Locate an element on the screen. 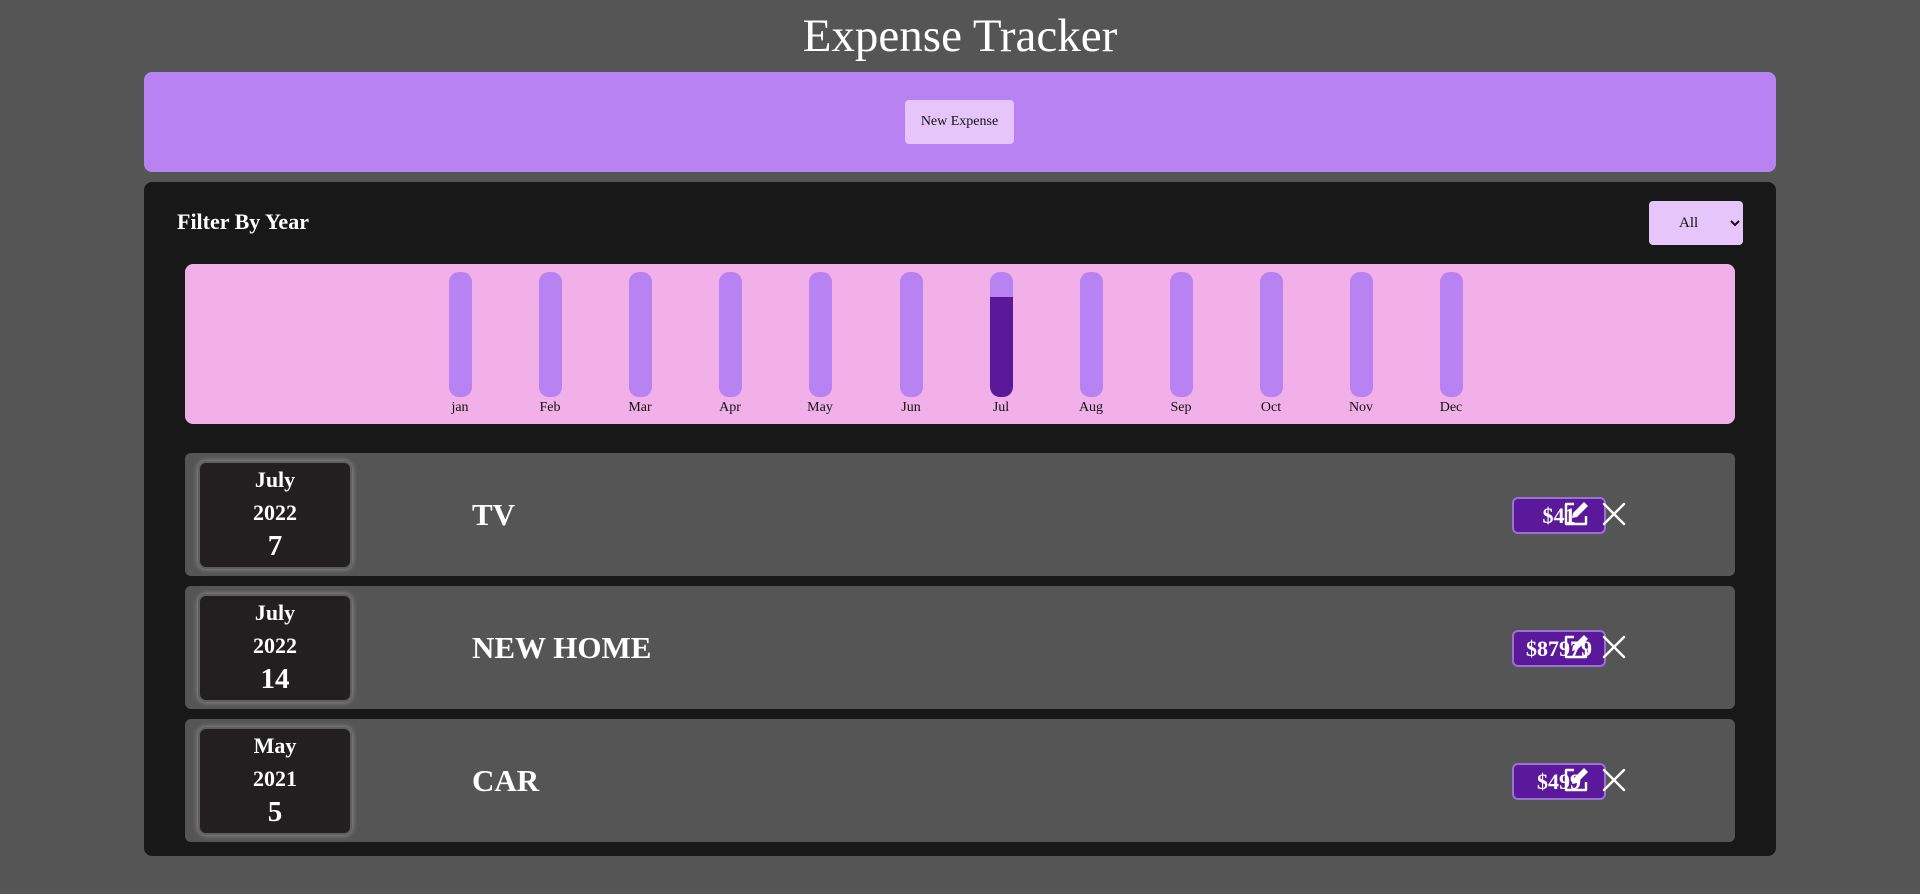 Image resolution: width=1920 pixels, height=894 pixels. chart-bar-jul: Jul is located at coordinates (1001, 344).